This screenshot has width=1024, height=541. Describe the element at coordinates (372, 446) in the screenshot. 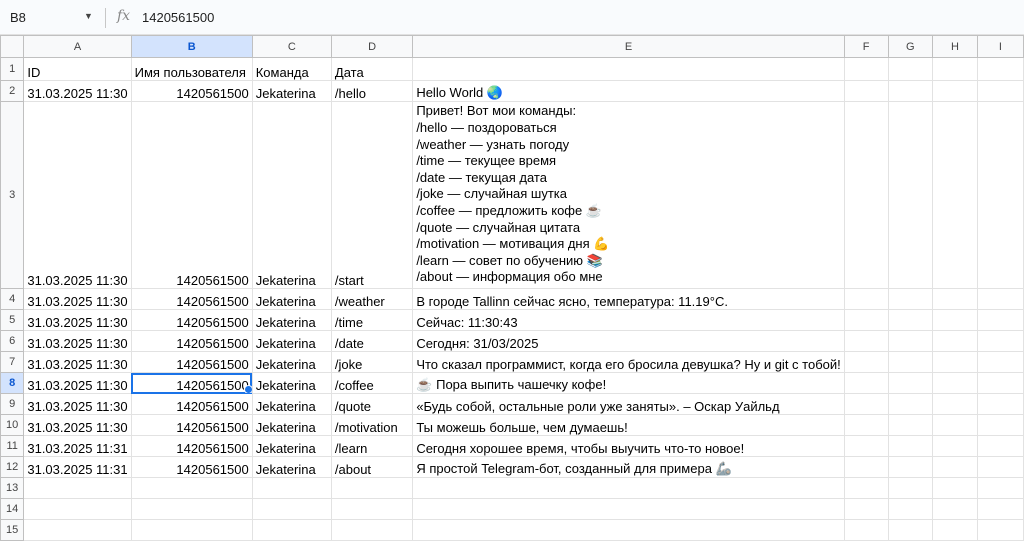

I see `cell-d: /learn` at that location.